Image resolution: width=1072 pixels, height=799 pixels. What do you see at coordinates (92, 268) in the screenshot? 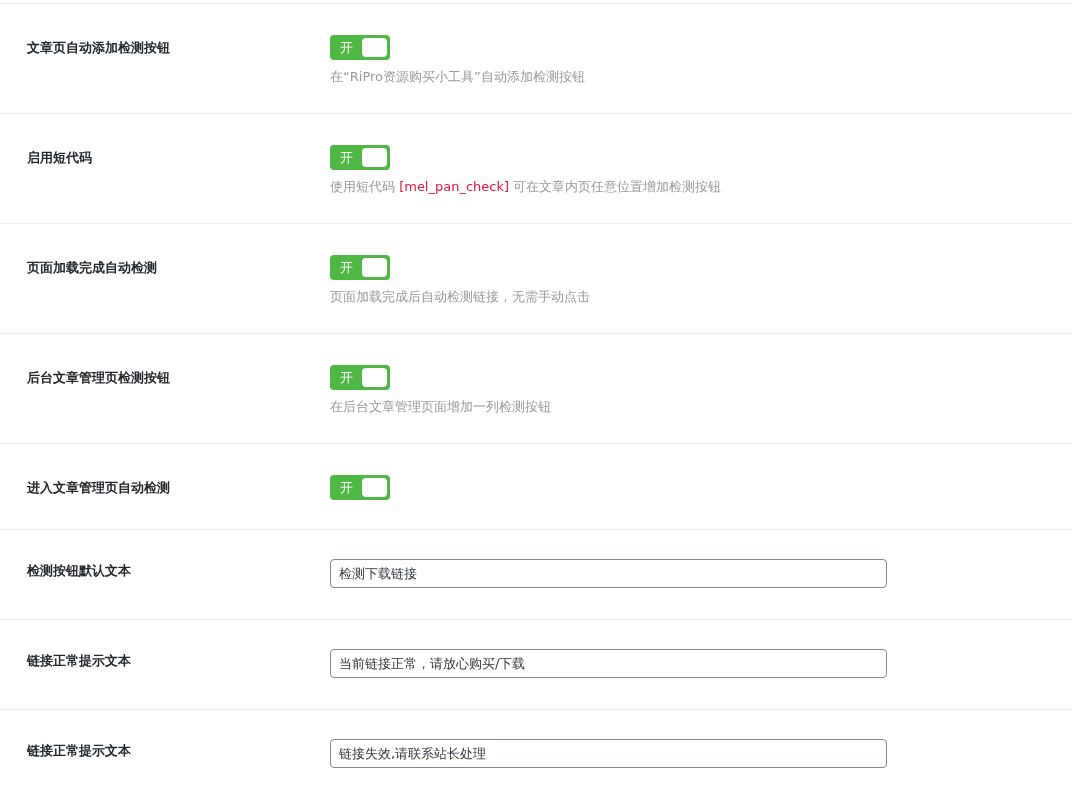
I see `setting-label: 页面加载完成自动检测` at bounding box center [92, 268].